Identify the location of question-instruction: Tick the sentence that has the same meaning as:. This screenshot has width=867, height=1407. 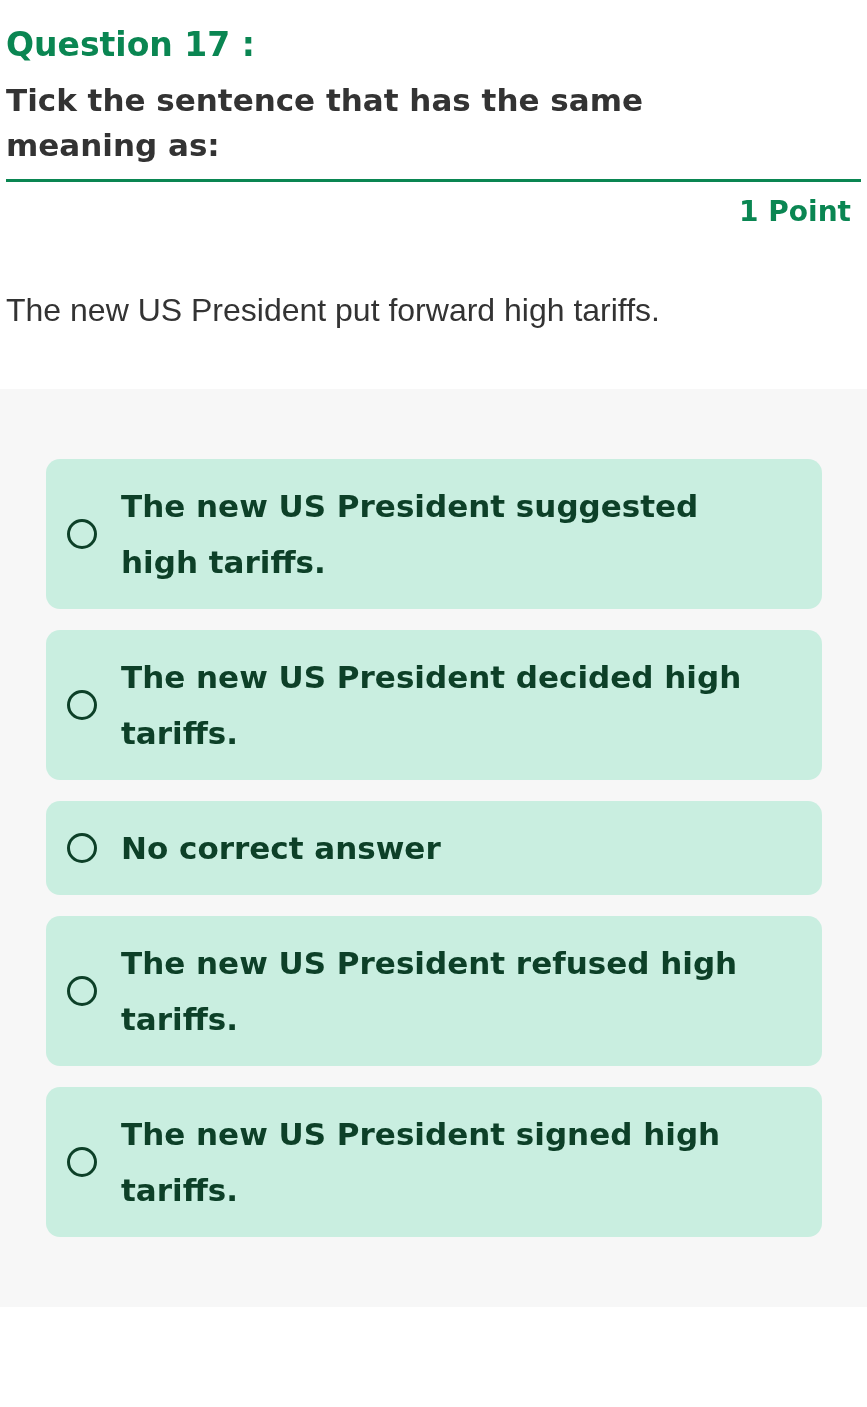
(325, 123).